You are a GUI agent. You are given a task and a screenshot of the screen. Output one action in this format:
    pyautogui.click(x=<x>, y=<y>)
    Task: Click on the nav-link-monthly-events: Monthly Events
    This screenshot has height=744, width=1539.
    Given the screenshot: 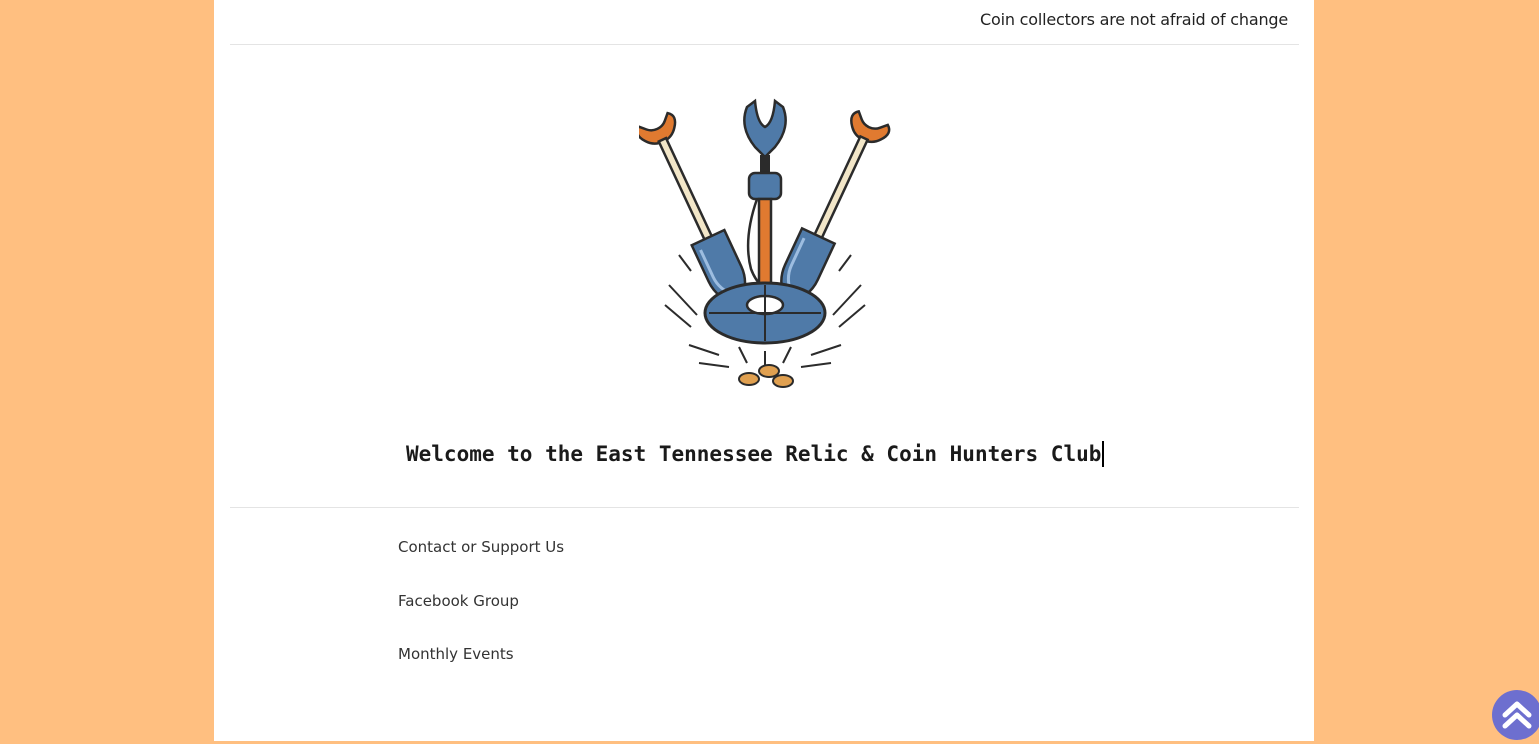 What is the action you would take?
    pyautogui.click(x=481, y=655)
    